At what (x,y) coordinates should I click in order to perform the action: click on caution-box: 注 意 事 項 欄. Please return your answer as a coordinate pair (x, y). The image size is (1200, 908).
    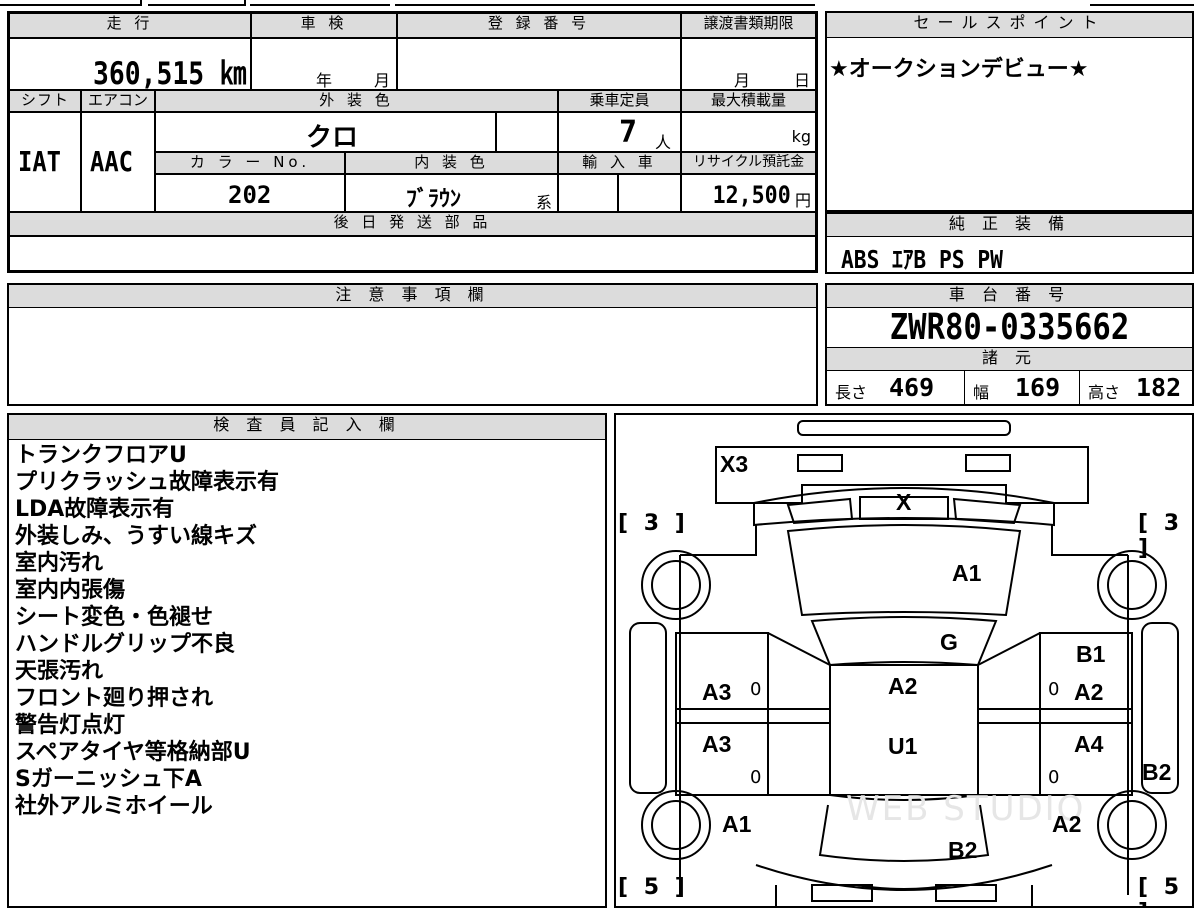
    Looking at the image, I should click on (412, 344).